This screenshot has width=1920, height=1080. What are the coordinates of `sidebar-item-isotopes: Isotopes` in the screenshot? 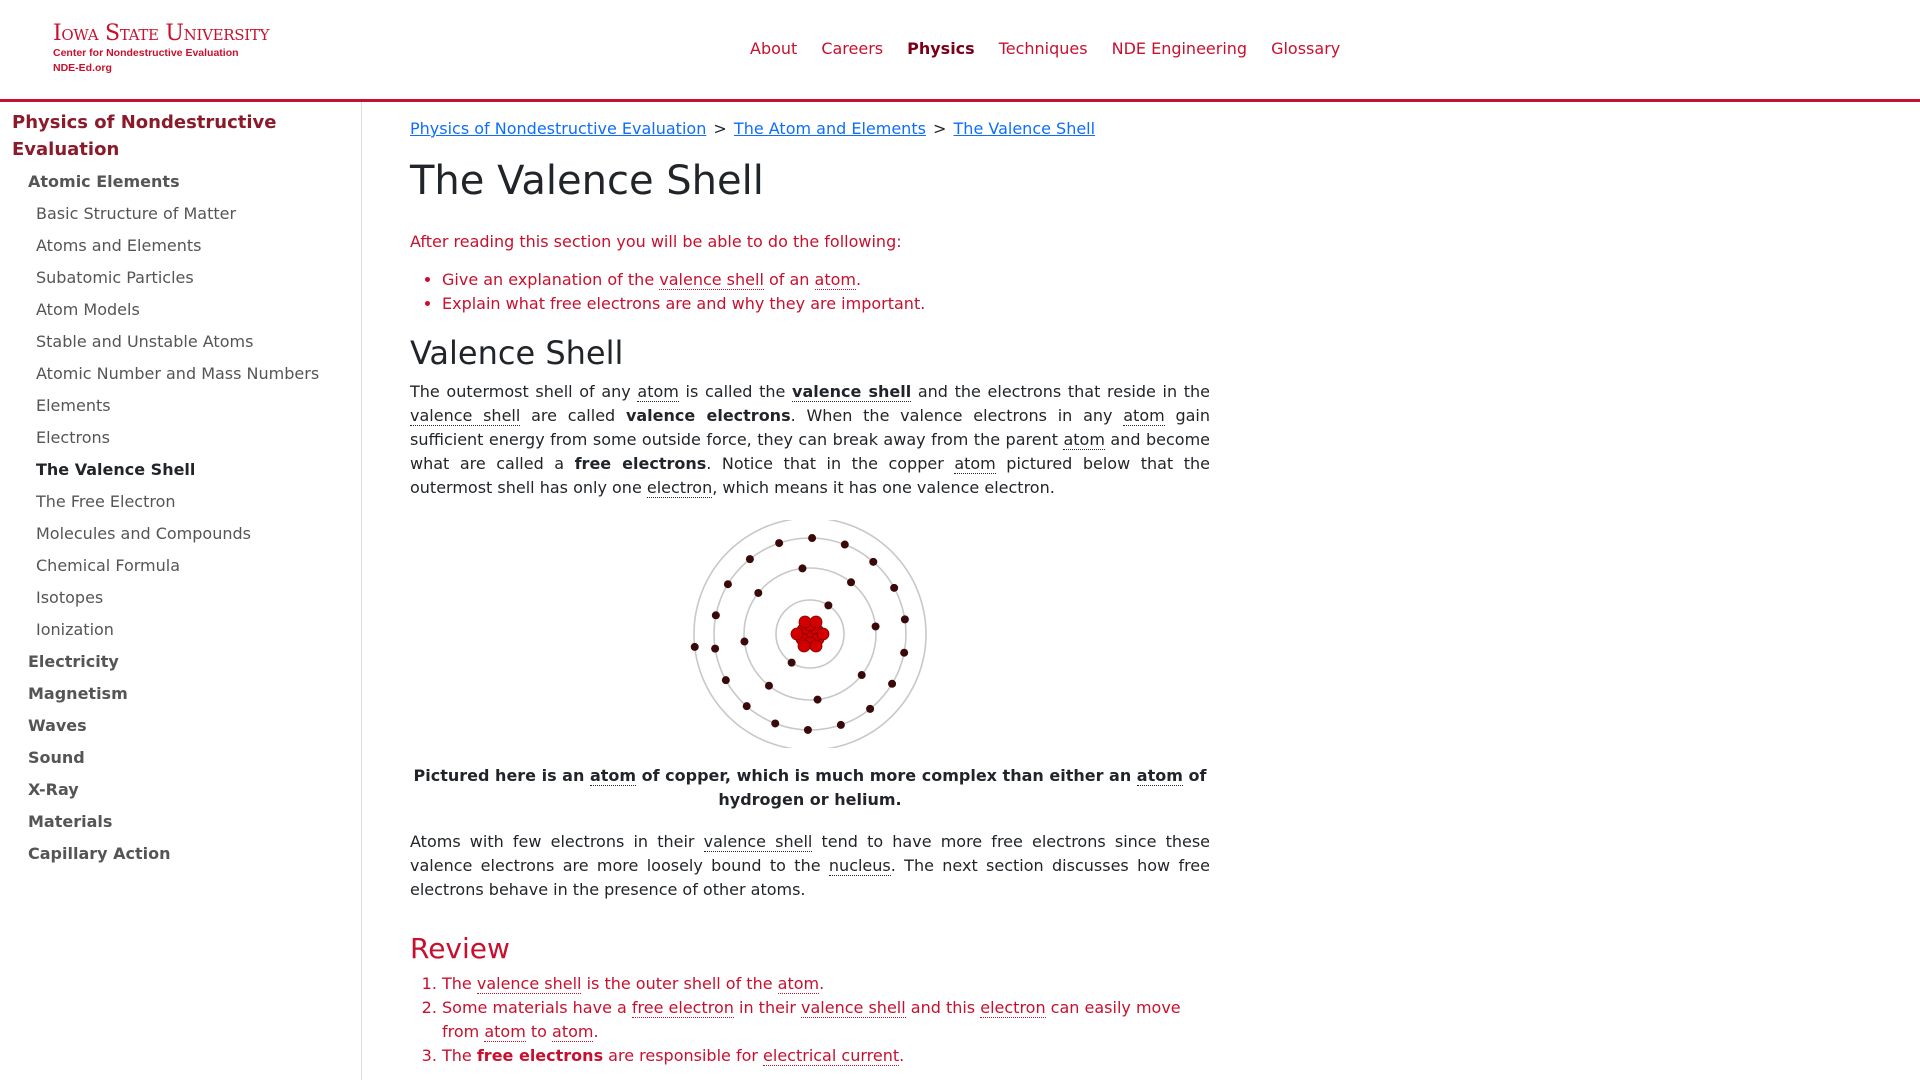 It's located at (69, 598).